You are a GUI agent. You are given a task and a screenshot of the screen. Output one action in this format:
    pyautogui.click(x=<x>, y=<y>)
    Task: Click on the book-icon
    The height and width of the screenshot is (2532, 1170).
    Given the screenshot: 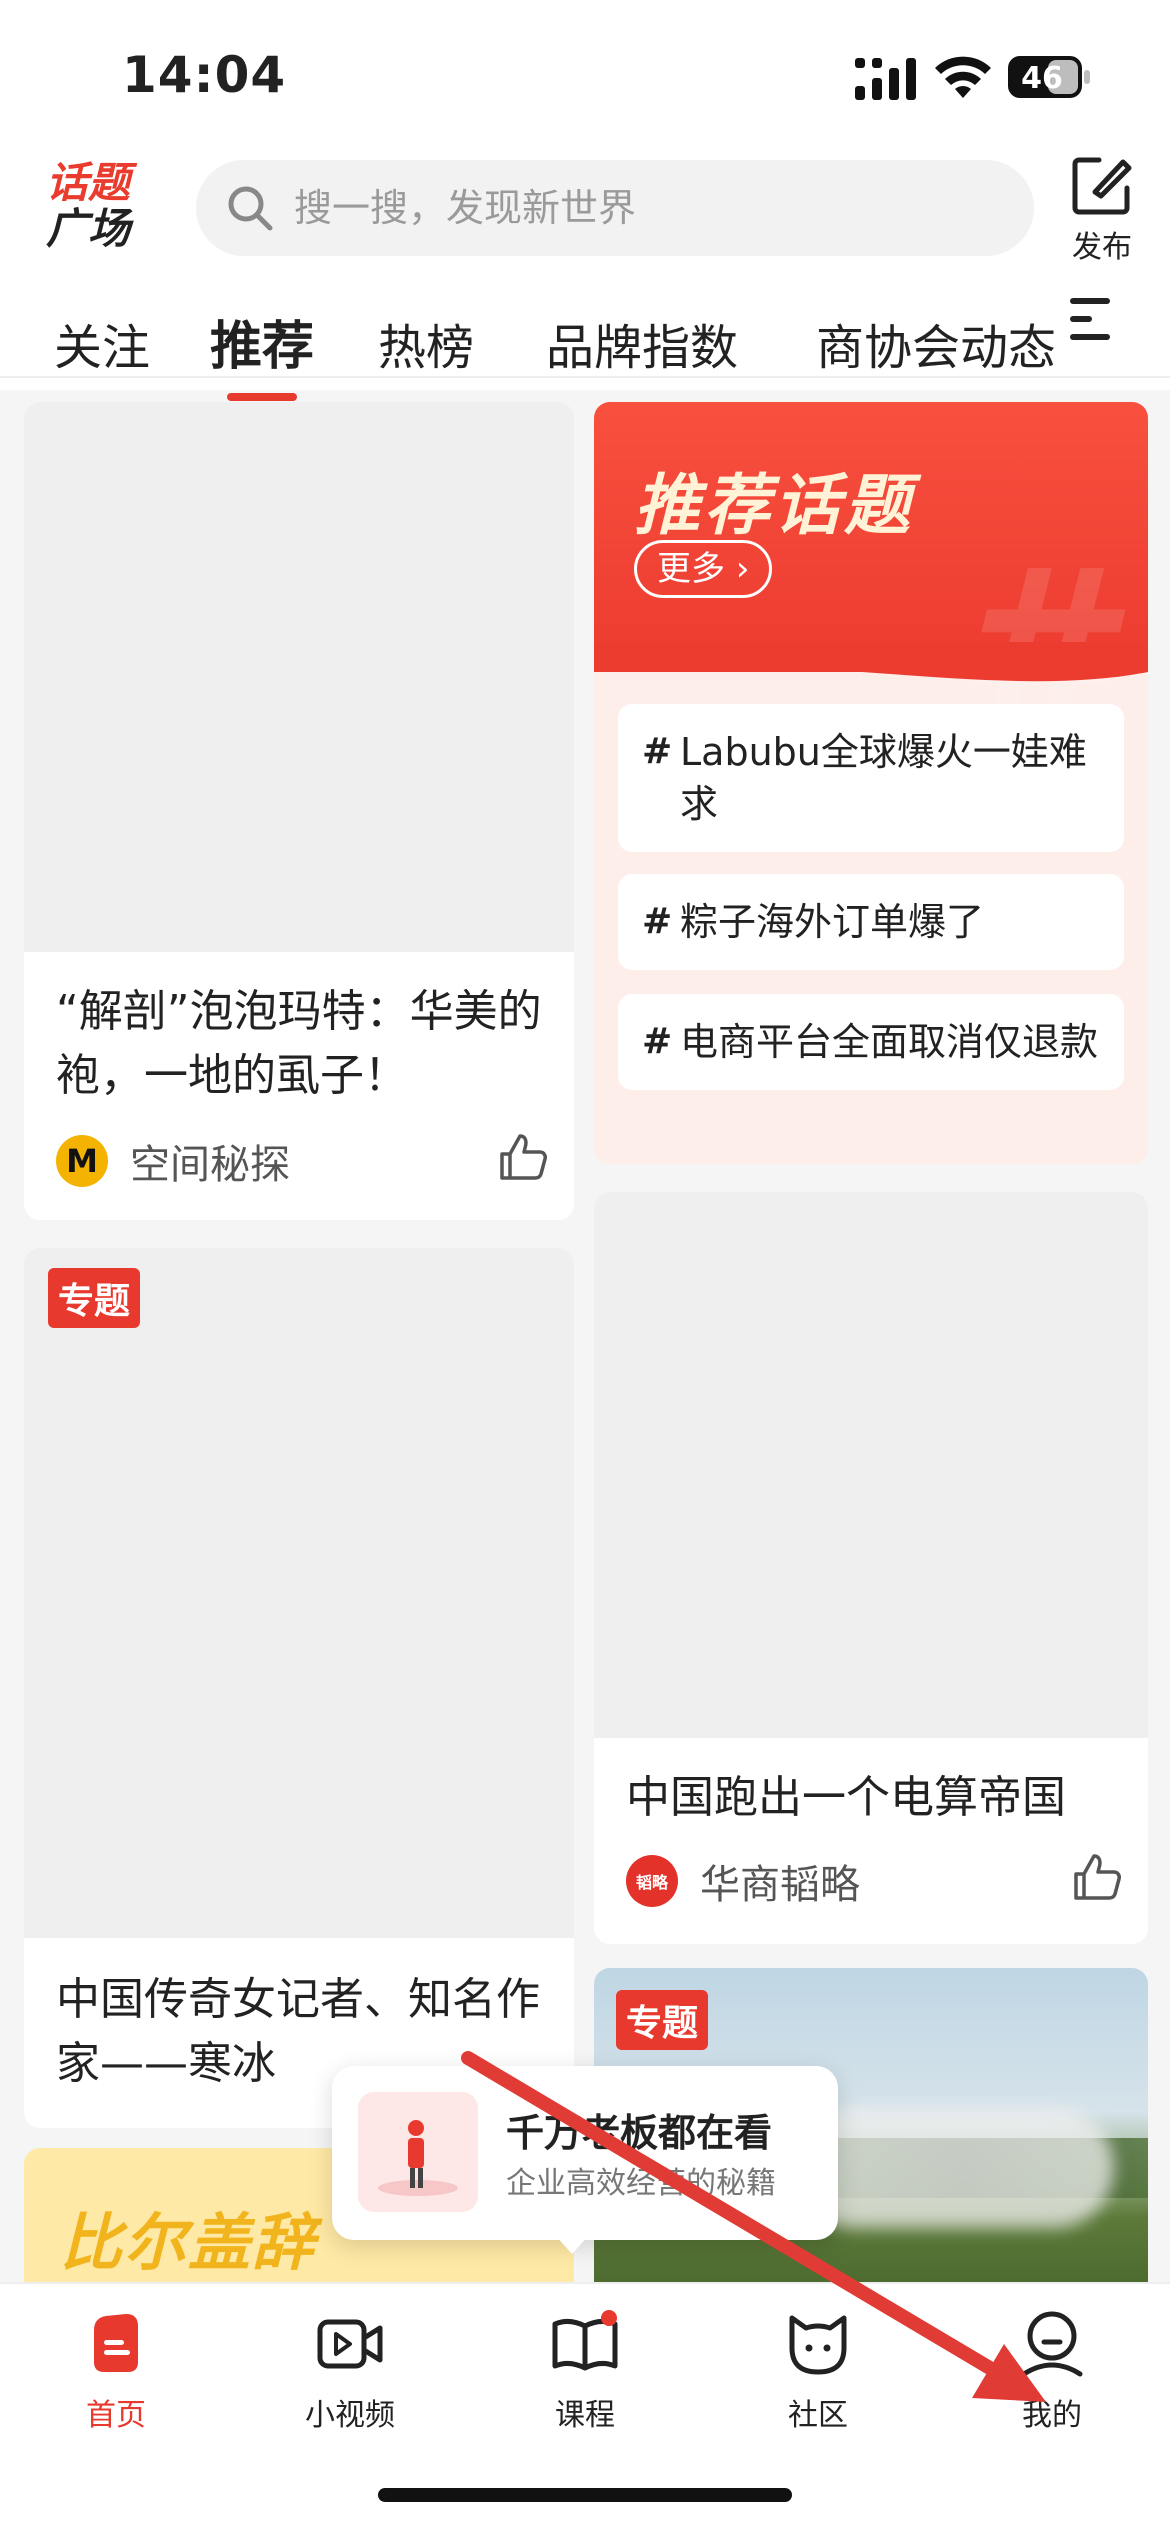 What is the action you would take?
    pyautogui.click(x=585, y=2340)
    